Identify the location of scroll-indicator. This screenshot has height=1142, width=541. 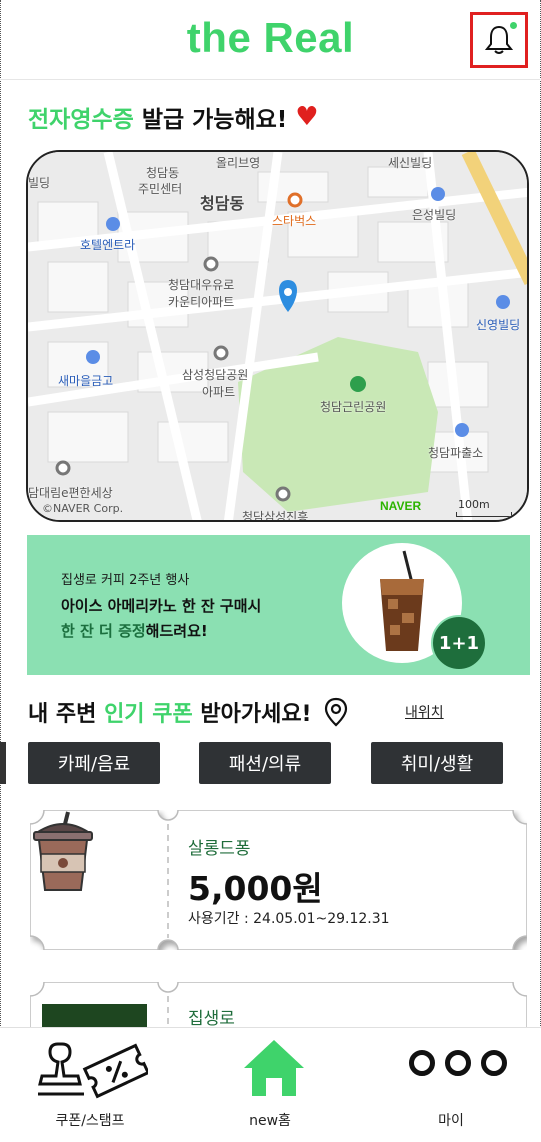
(3, 763).